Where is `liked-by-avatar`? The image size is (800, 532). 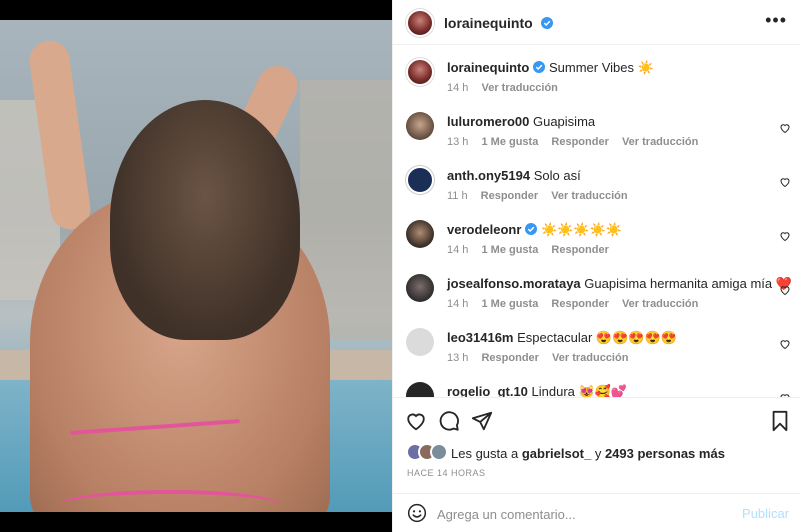
liked-by-avatar is located at coordinates (439, 452).